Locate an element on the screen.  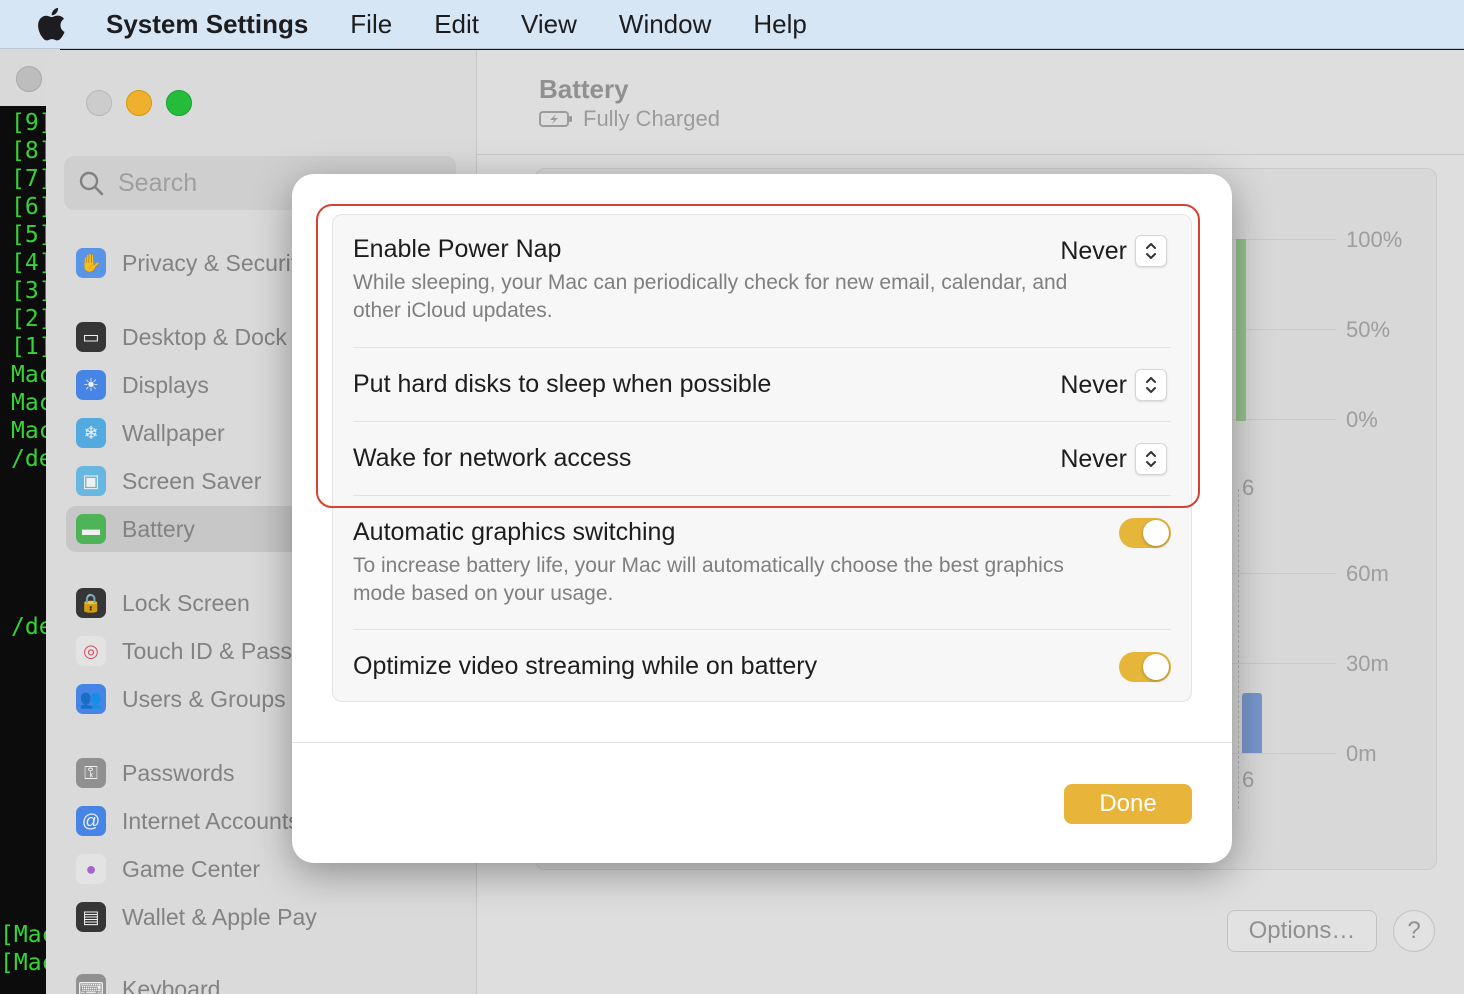
sheet-footer-divider is located at coordinates (762, 742).